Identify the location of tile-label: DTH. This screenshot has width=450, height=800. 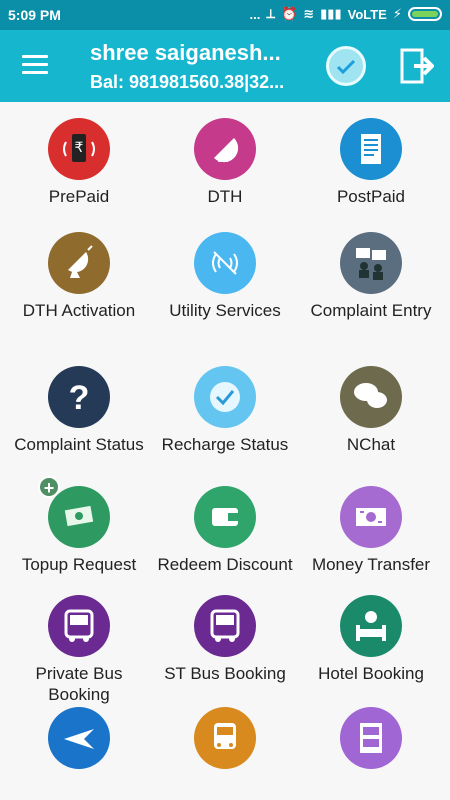
(225, 196).